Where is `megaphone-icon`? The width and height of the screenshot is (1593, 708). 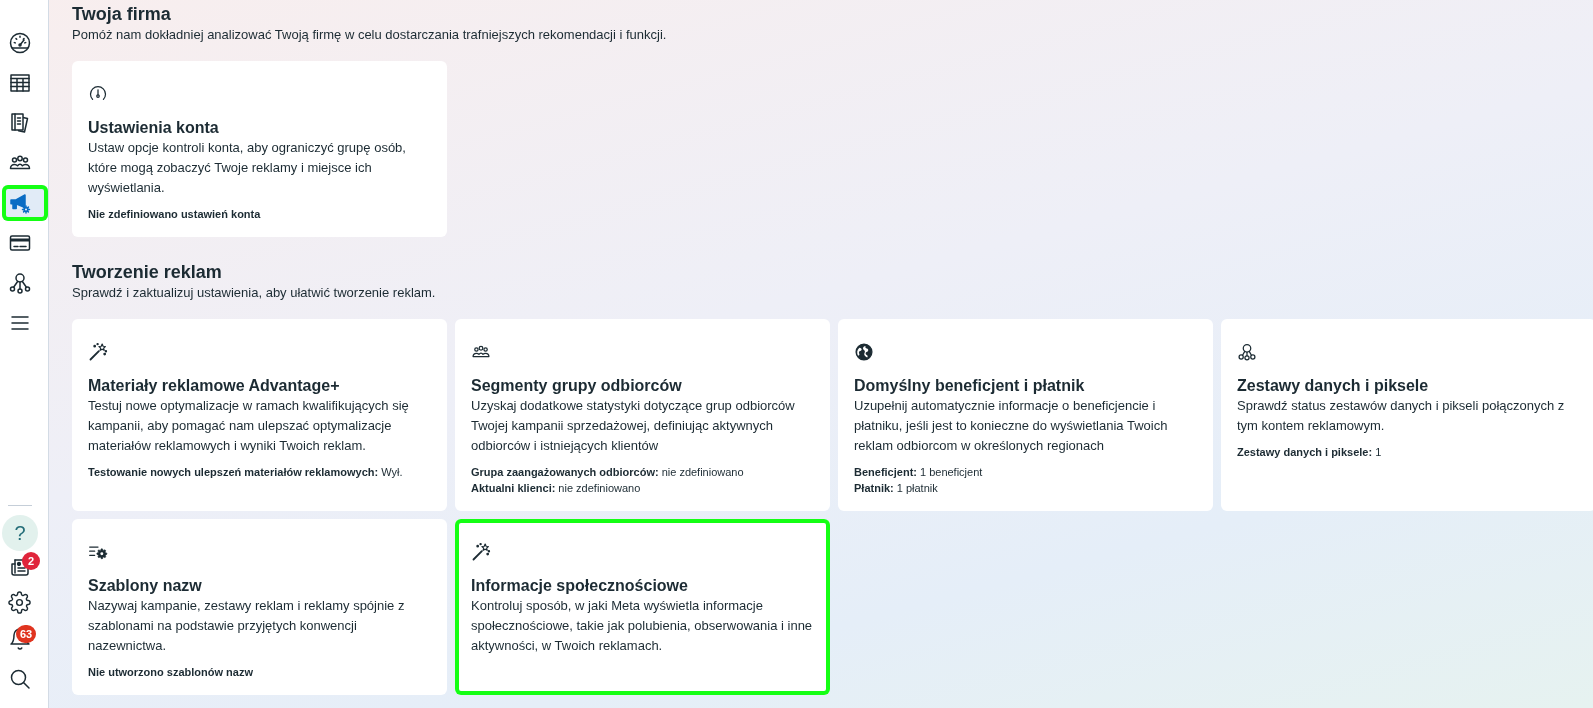
megaphone-icon is located at coordinates (20, 203).